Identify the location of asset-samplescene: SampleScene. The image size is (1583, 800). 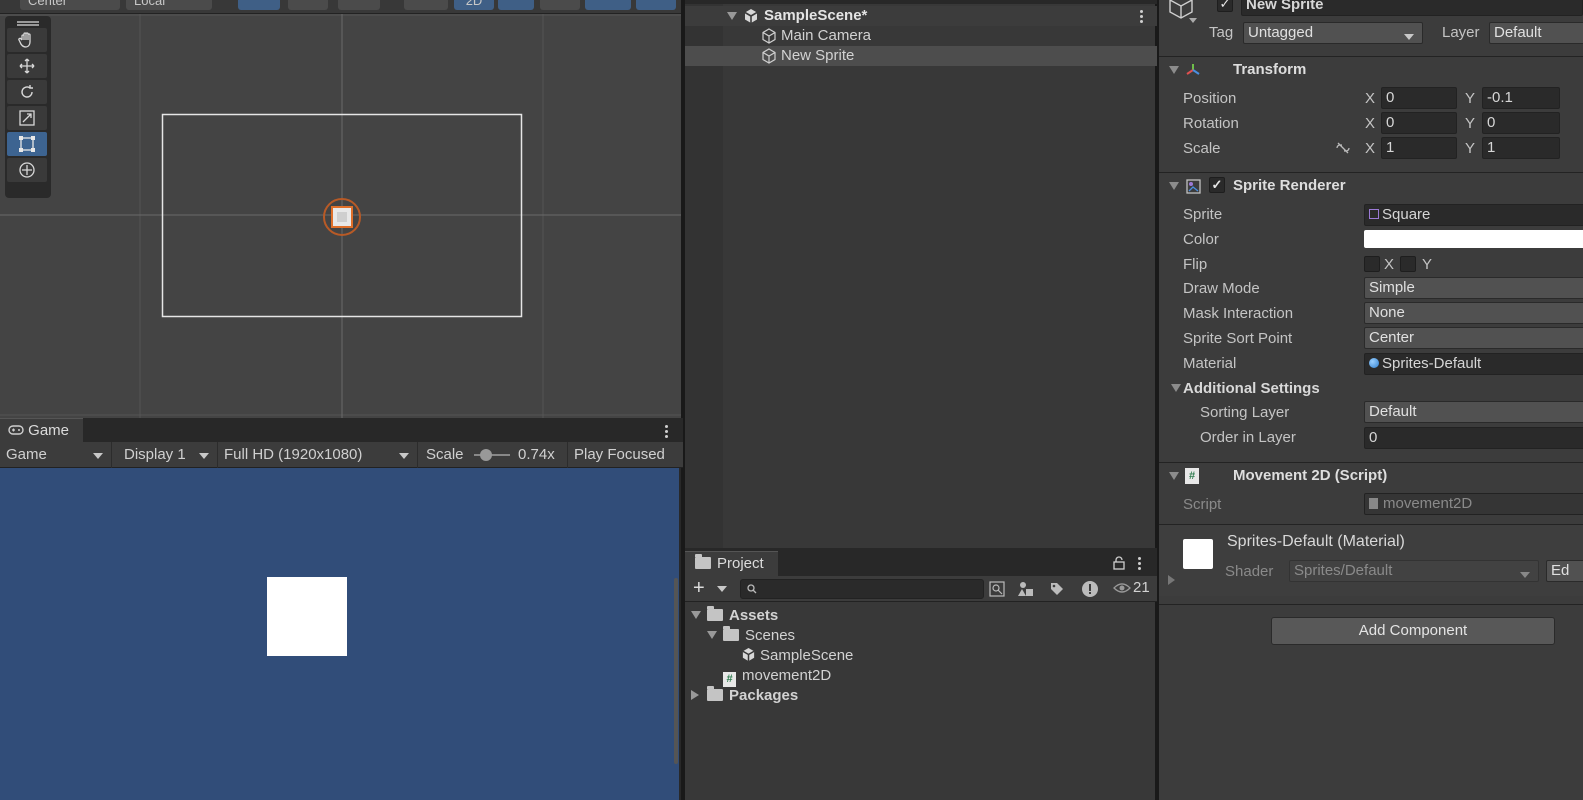
(797, 656).